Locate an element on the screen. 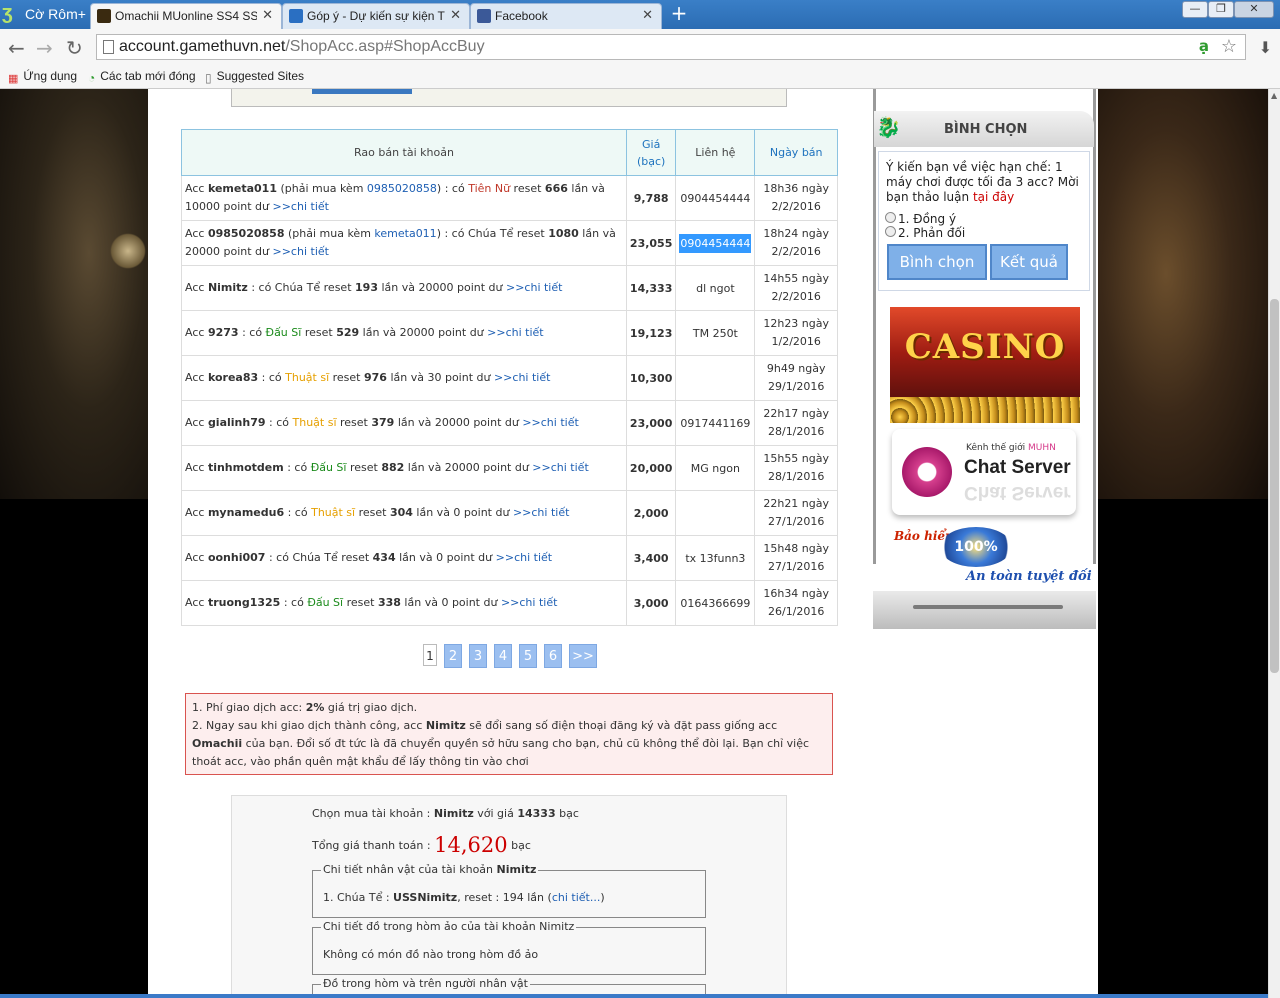 The image size is (1280, 998). page-6: 6 is located at coordinates (553, 656).